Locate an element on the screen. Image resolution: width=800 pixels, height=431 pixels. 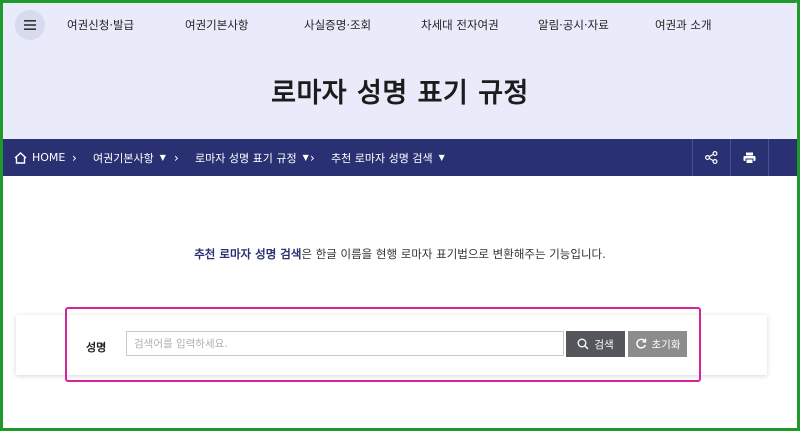
top-nav-item-passport-basics: 여권기본사항 is located at coordinates (216, 25).